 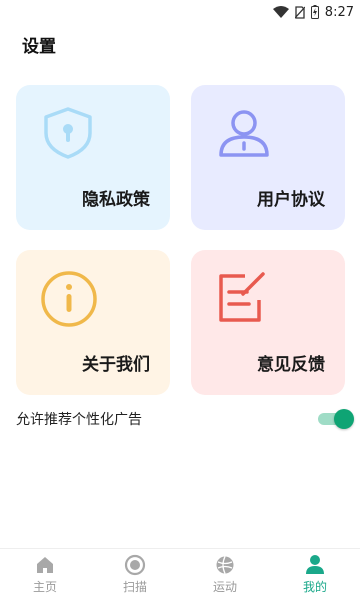 I want to click on shield-lock-icon, so click(x=68, y=135).